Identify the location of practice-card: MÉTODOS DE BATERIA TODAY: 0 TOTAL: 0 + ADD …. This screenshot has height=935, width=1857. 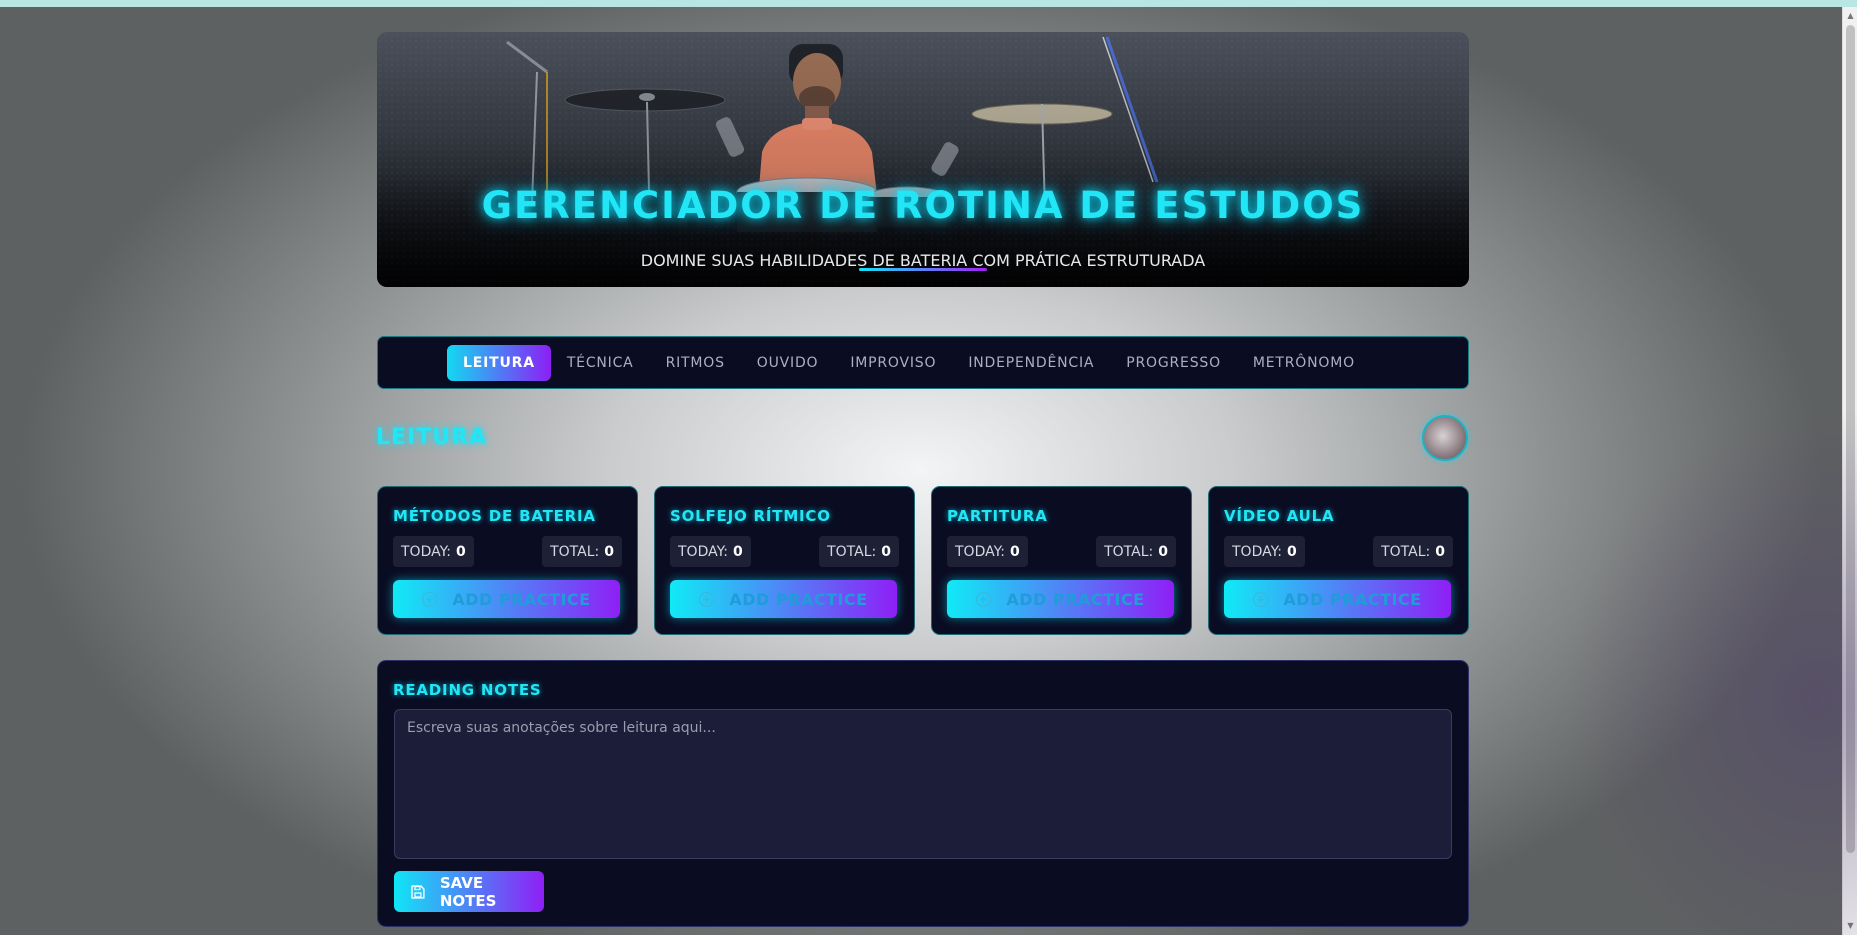
(507, 560).